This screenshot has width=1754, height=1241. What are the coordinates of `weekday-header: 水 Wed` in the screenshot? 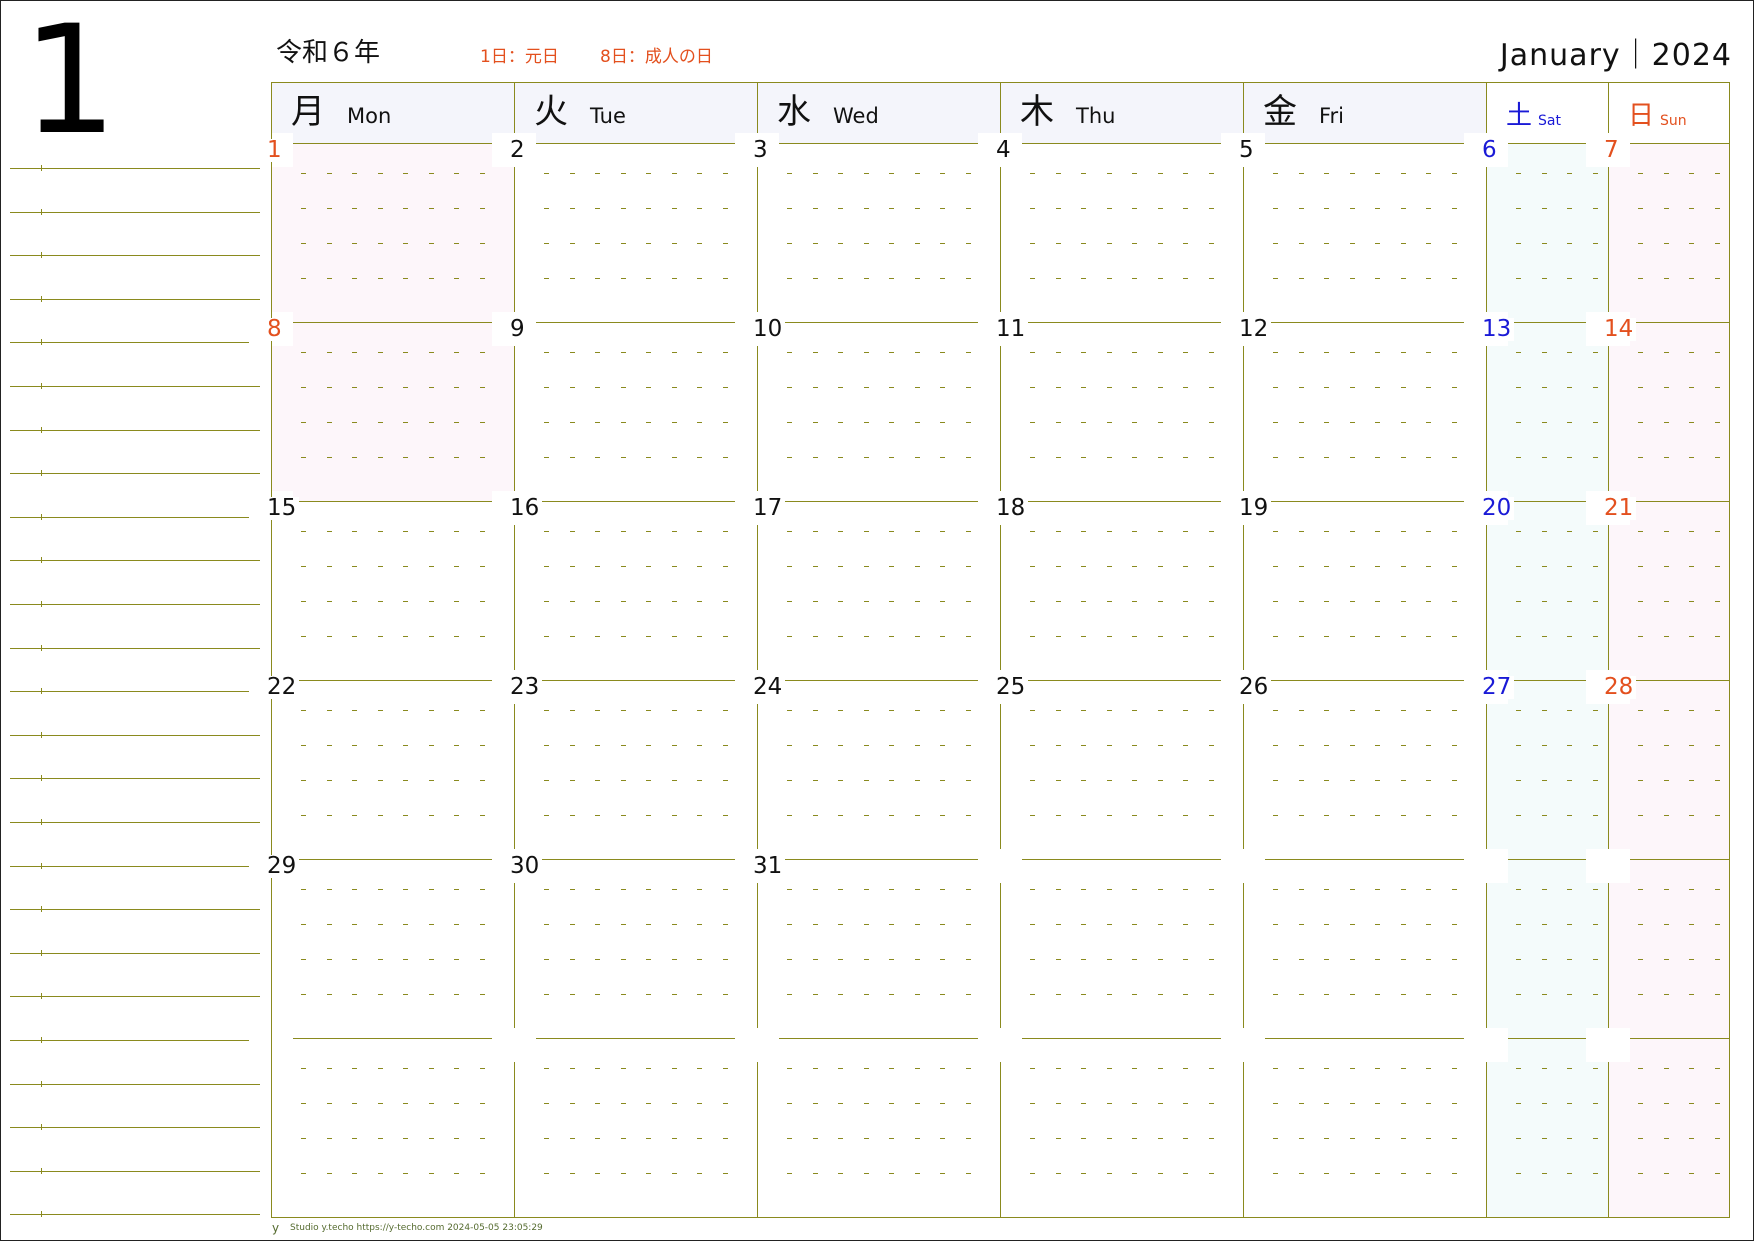 It's located at (878, 113).